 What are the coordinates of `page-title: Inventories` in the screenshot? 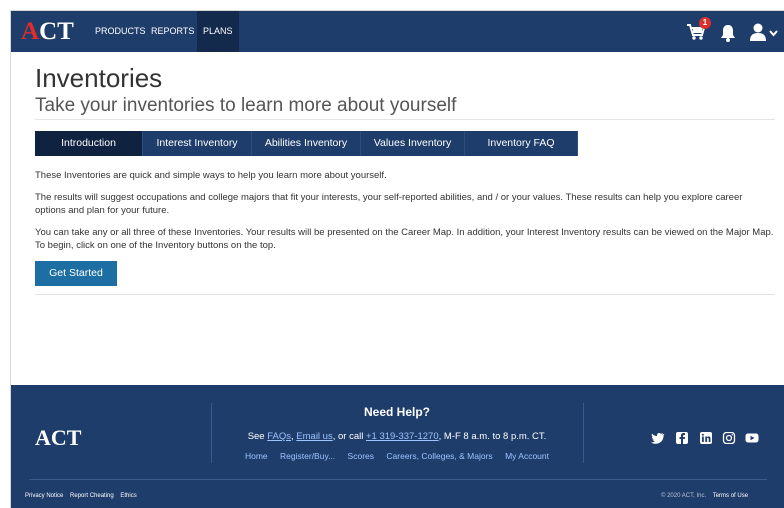 It's located at (99, 78).